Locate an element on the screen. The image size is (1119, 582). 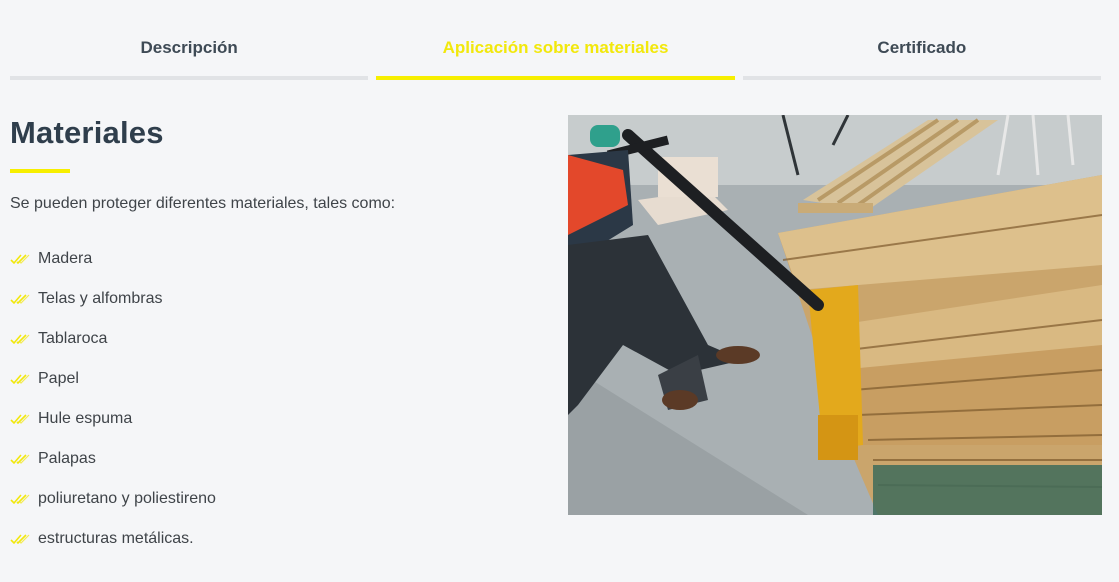
heading-underline is located at coordinates (40, 171).